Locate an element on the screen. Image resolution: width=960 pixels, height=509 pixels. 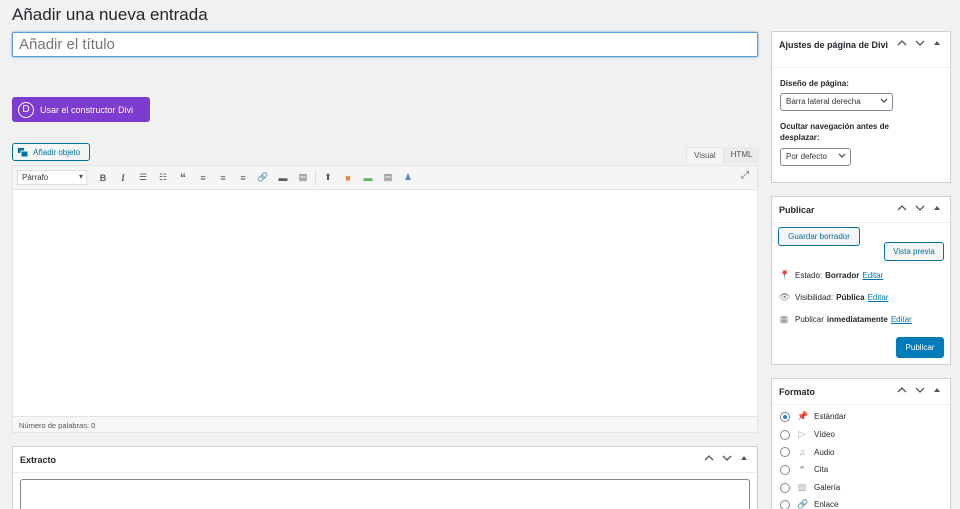
format-option-label: Enlace is located at coordinates (826, 504).